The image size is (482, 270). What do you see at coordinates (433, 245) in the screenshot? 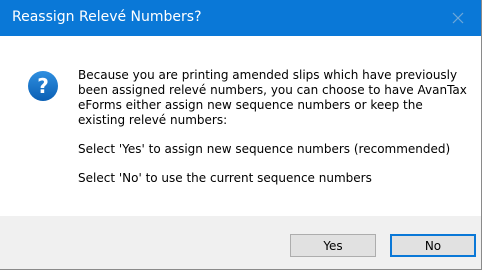
I see `no-button: No` at bounding box center [433, 245].